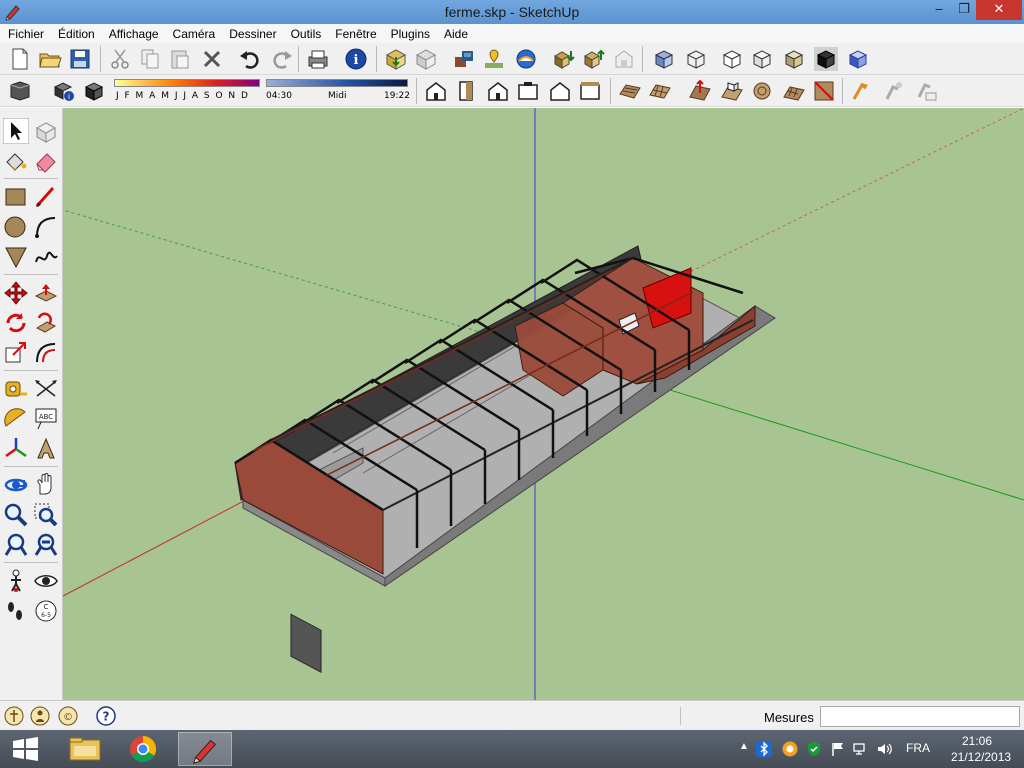 This screenshot has width=1024, height=768. What do you see at coordinates (46, 419) in the screenshot?
I see `text-icon: ABC` at bounding box center [46, 419].